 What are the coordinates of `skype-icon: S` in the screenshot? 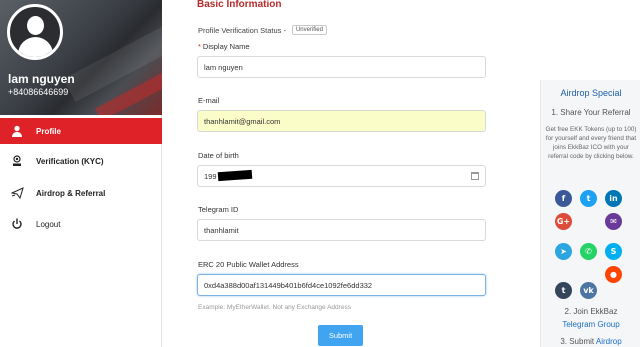 It's located at (613, 251).